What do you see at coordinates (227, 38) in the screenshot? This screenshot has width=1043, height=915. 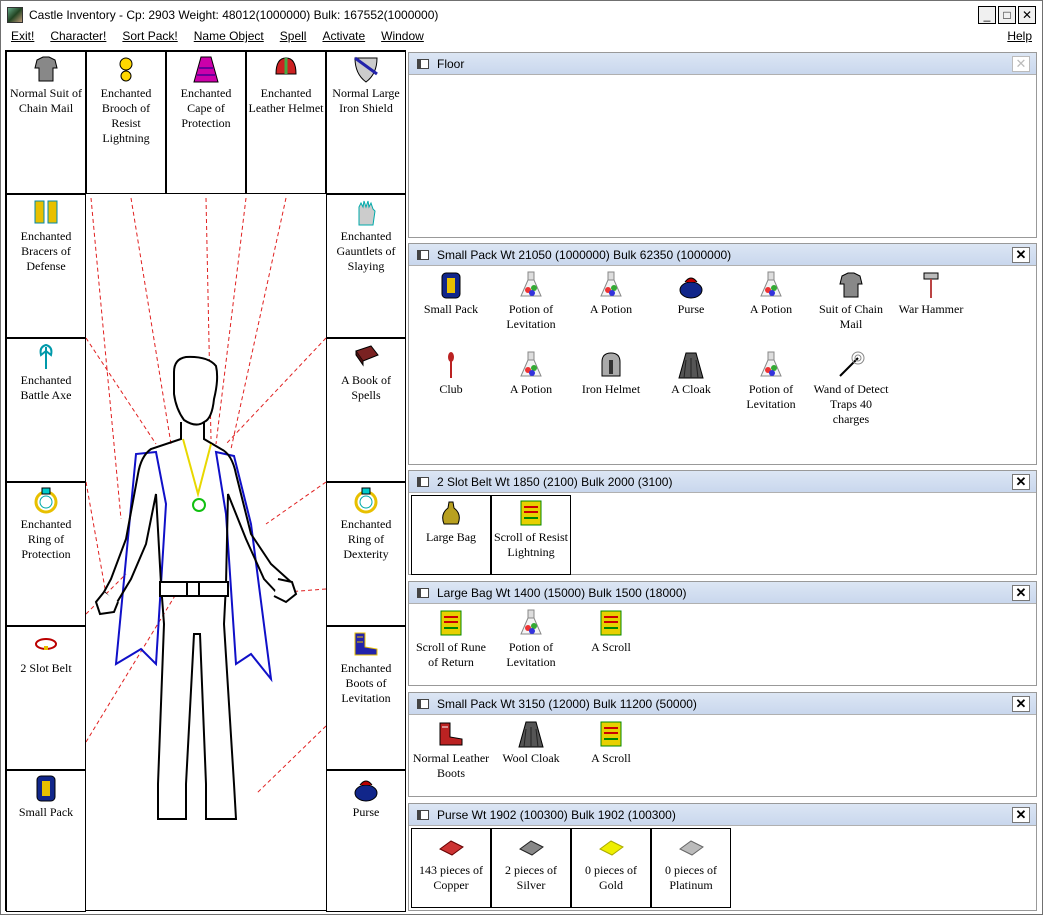 I see `menu-name-object: Name Object` at bounding box center [227, 38].